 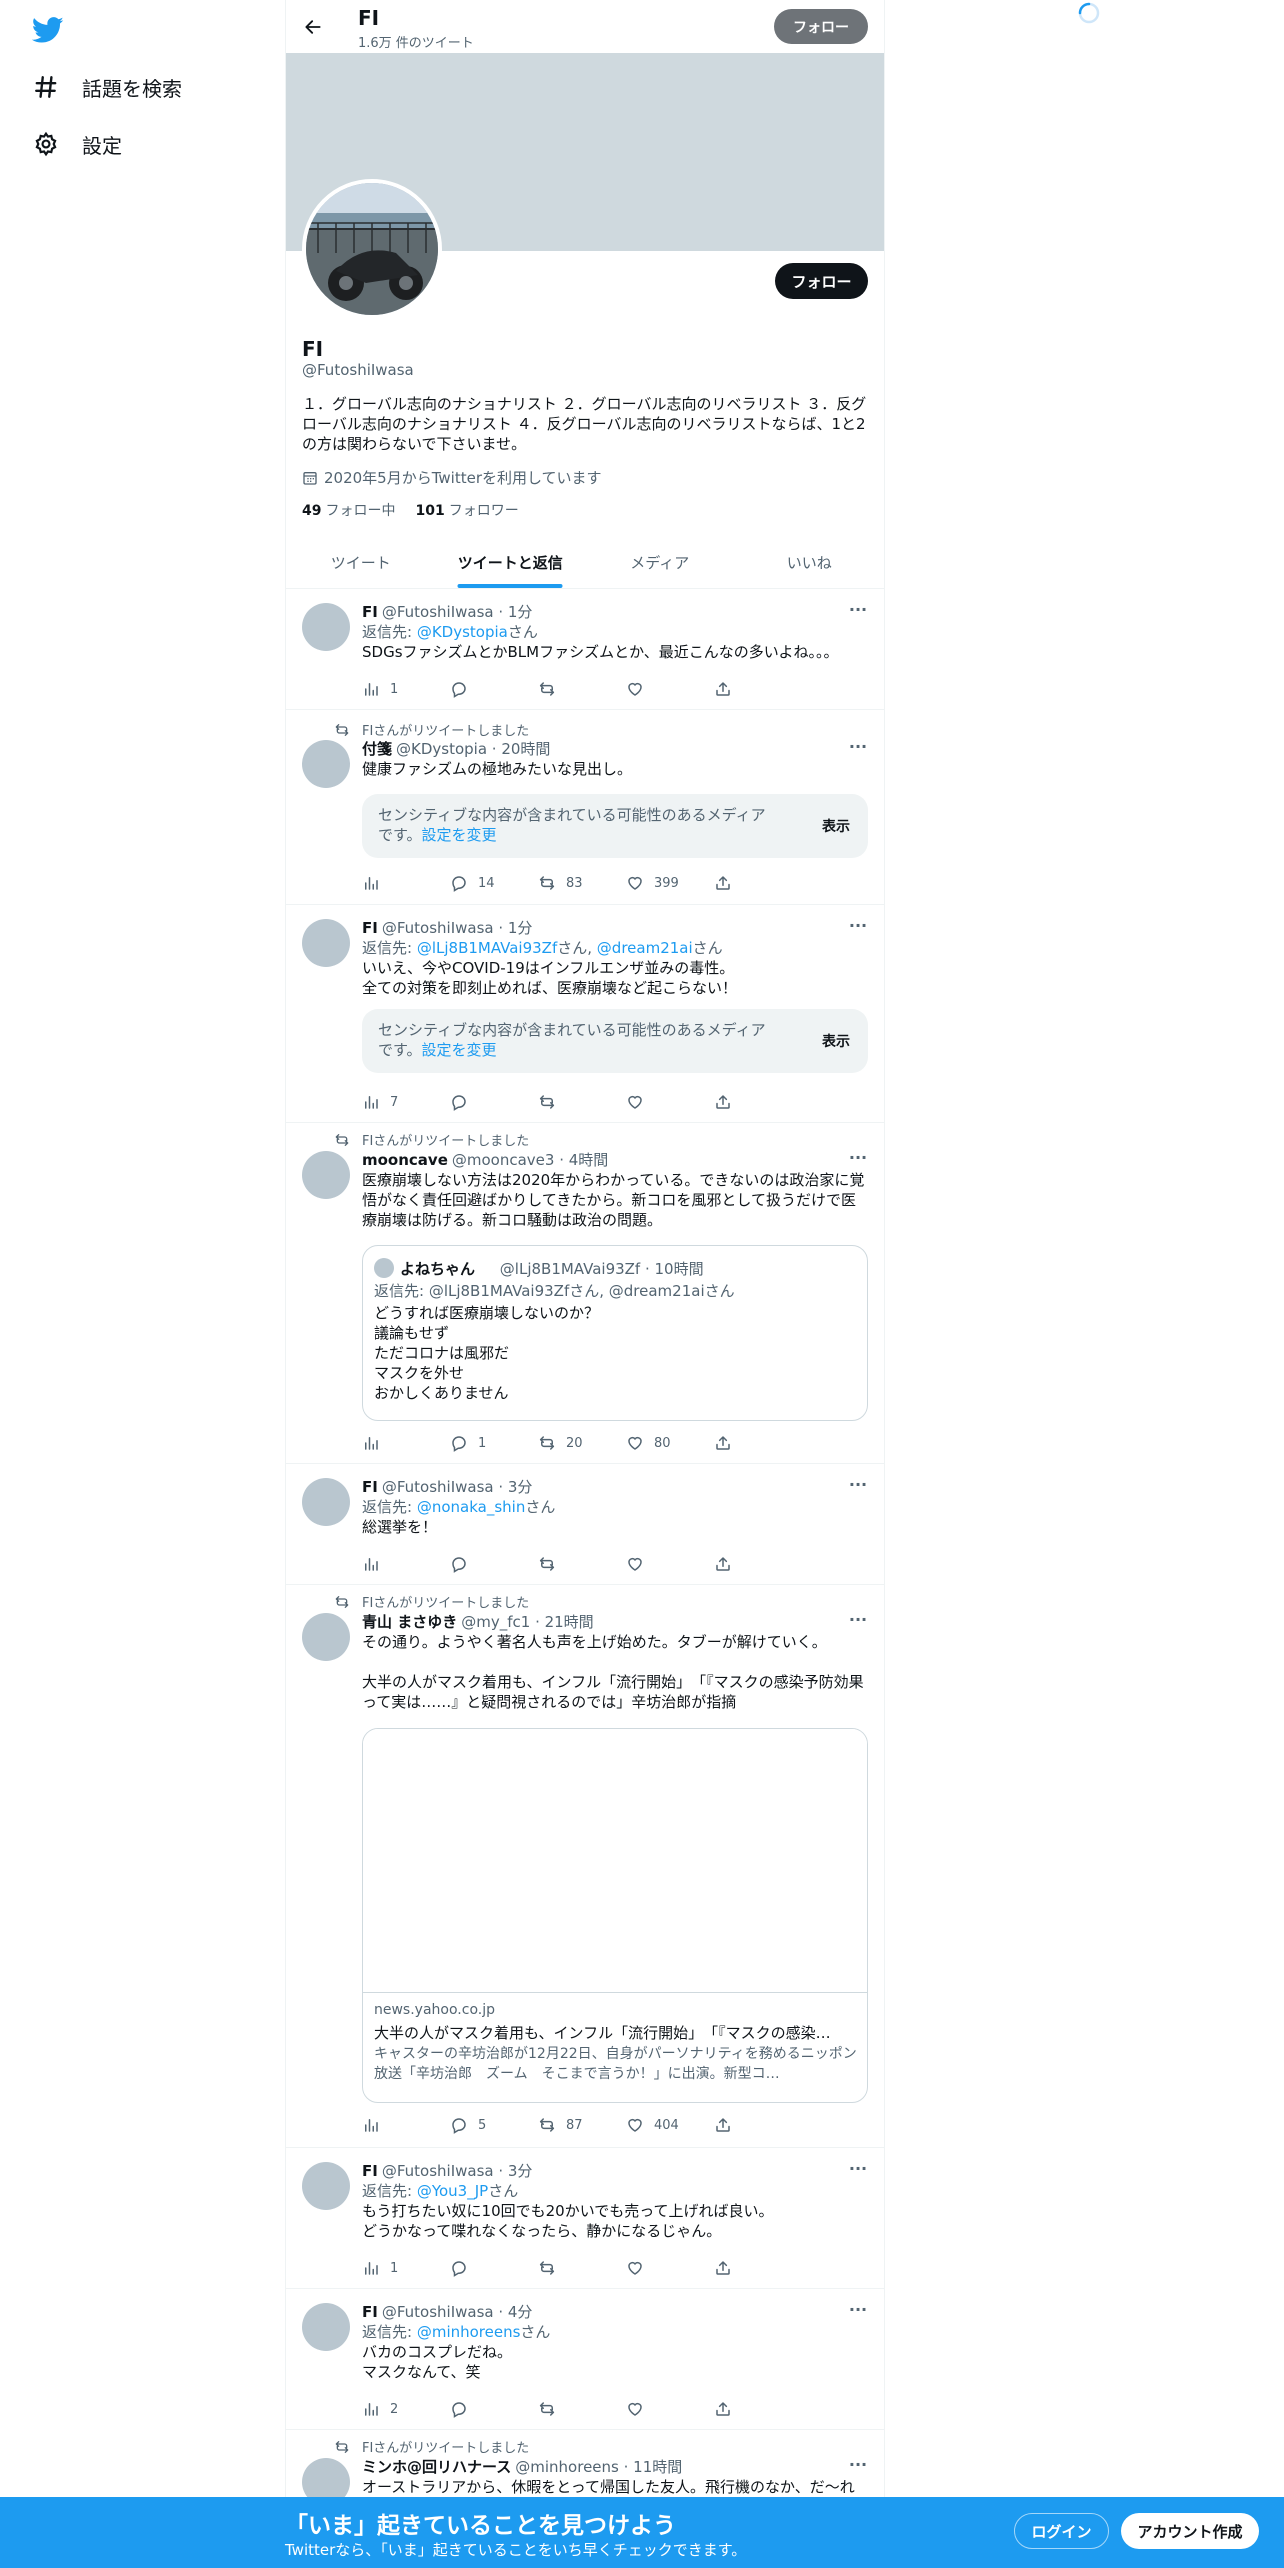 What do you see at coordinates (313, 27) in the screenshot?
I see `back-button` at bounding box center [313, 27].